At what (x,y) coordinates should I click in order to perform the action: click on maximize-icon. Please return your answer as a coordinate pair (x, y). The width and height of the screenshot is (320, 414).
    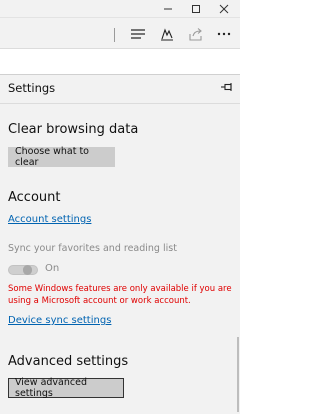
    Looking at the image, I should click on (196, 8).